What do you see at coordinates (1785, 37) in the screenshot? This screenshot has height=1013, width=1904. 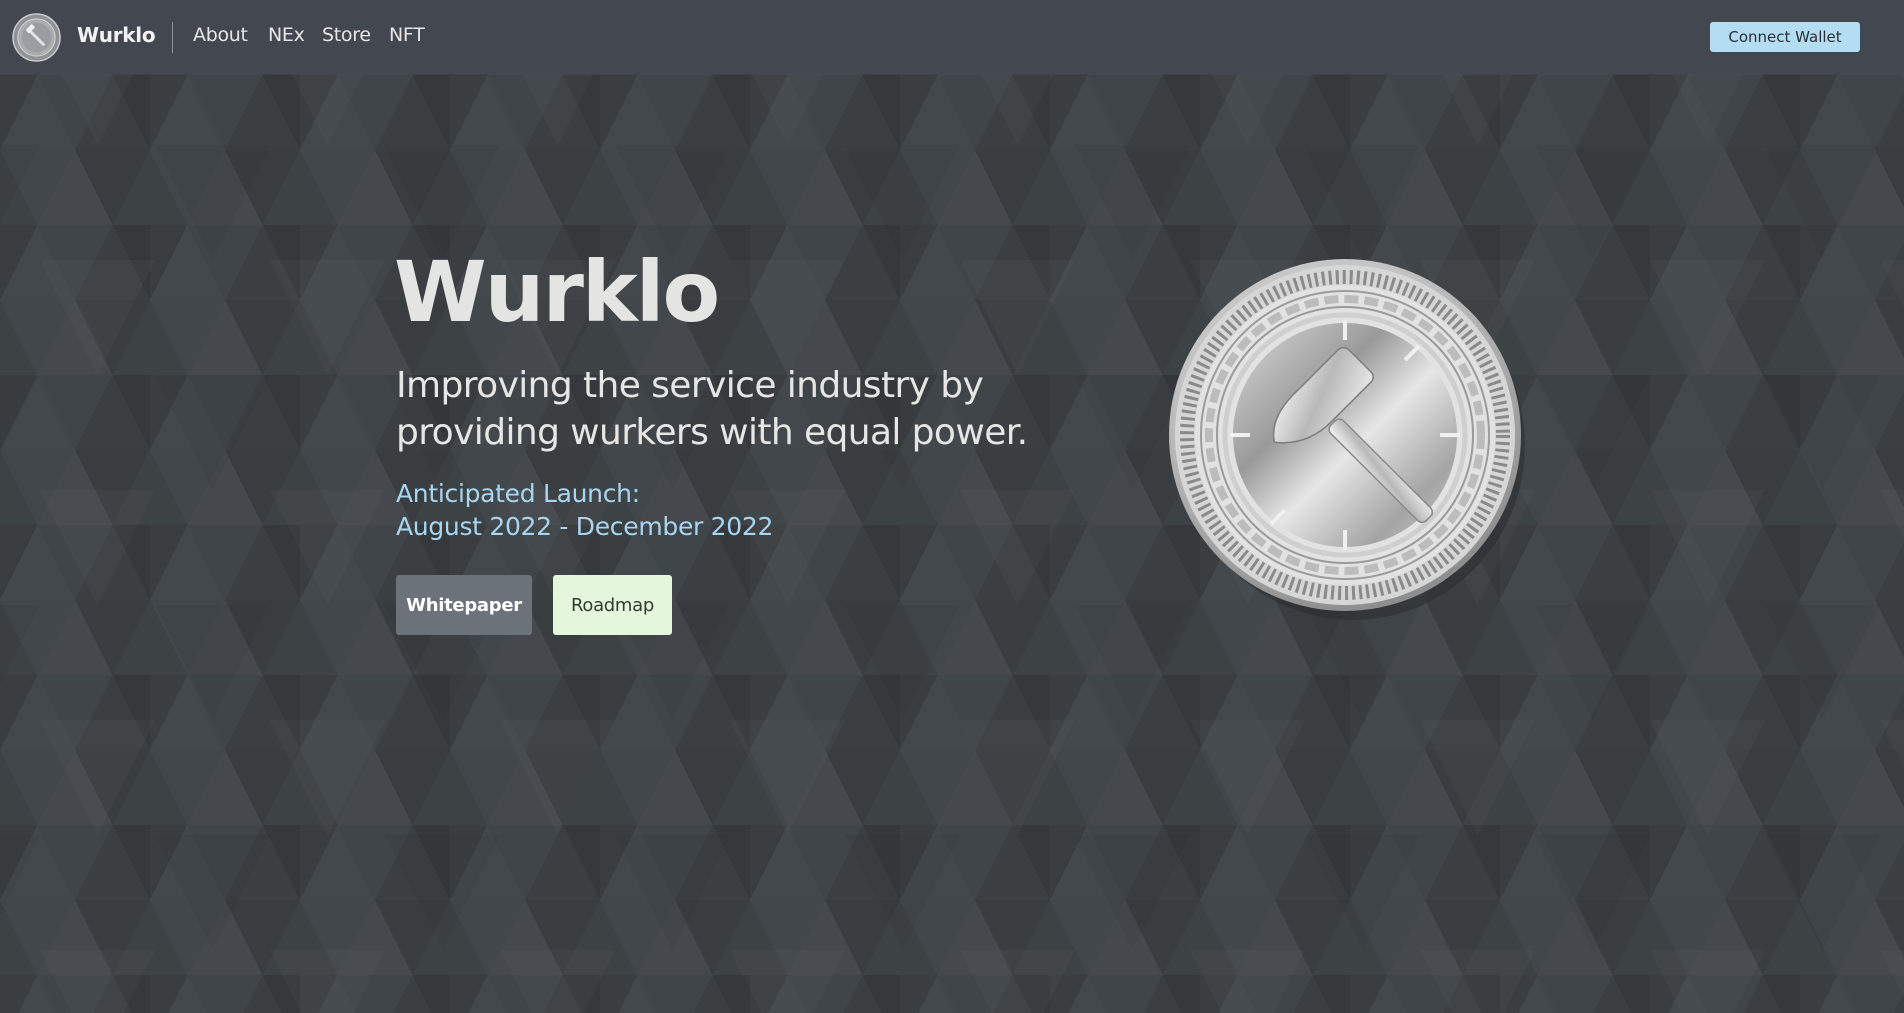 I see `connect-wallet-button: Connect Wallet` at bounding box center [1785, 37].